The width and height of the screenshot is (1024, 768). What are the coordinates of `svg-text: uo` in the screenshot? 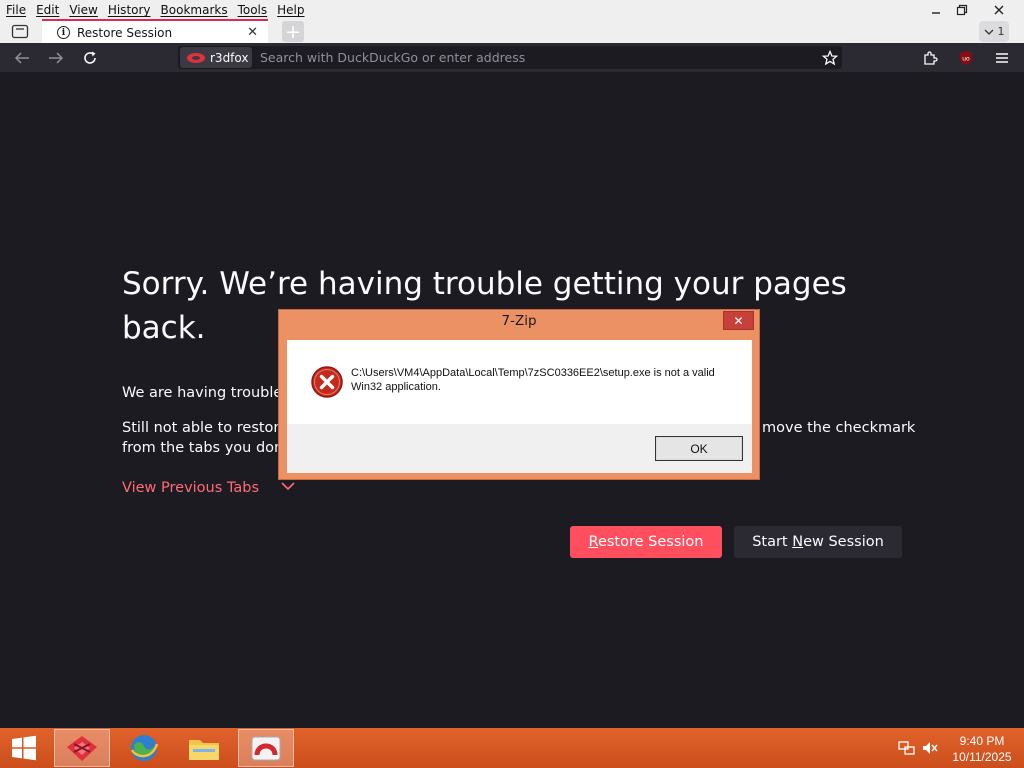 It's located at (966, 58).